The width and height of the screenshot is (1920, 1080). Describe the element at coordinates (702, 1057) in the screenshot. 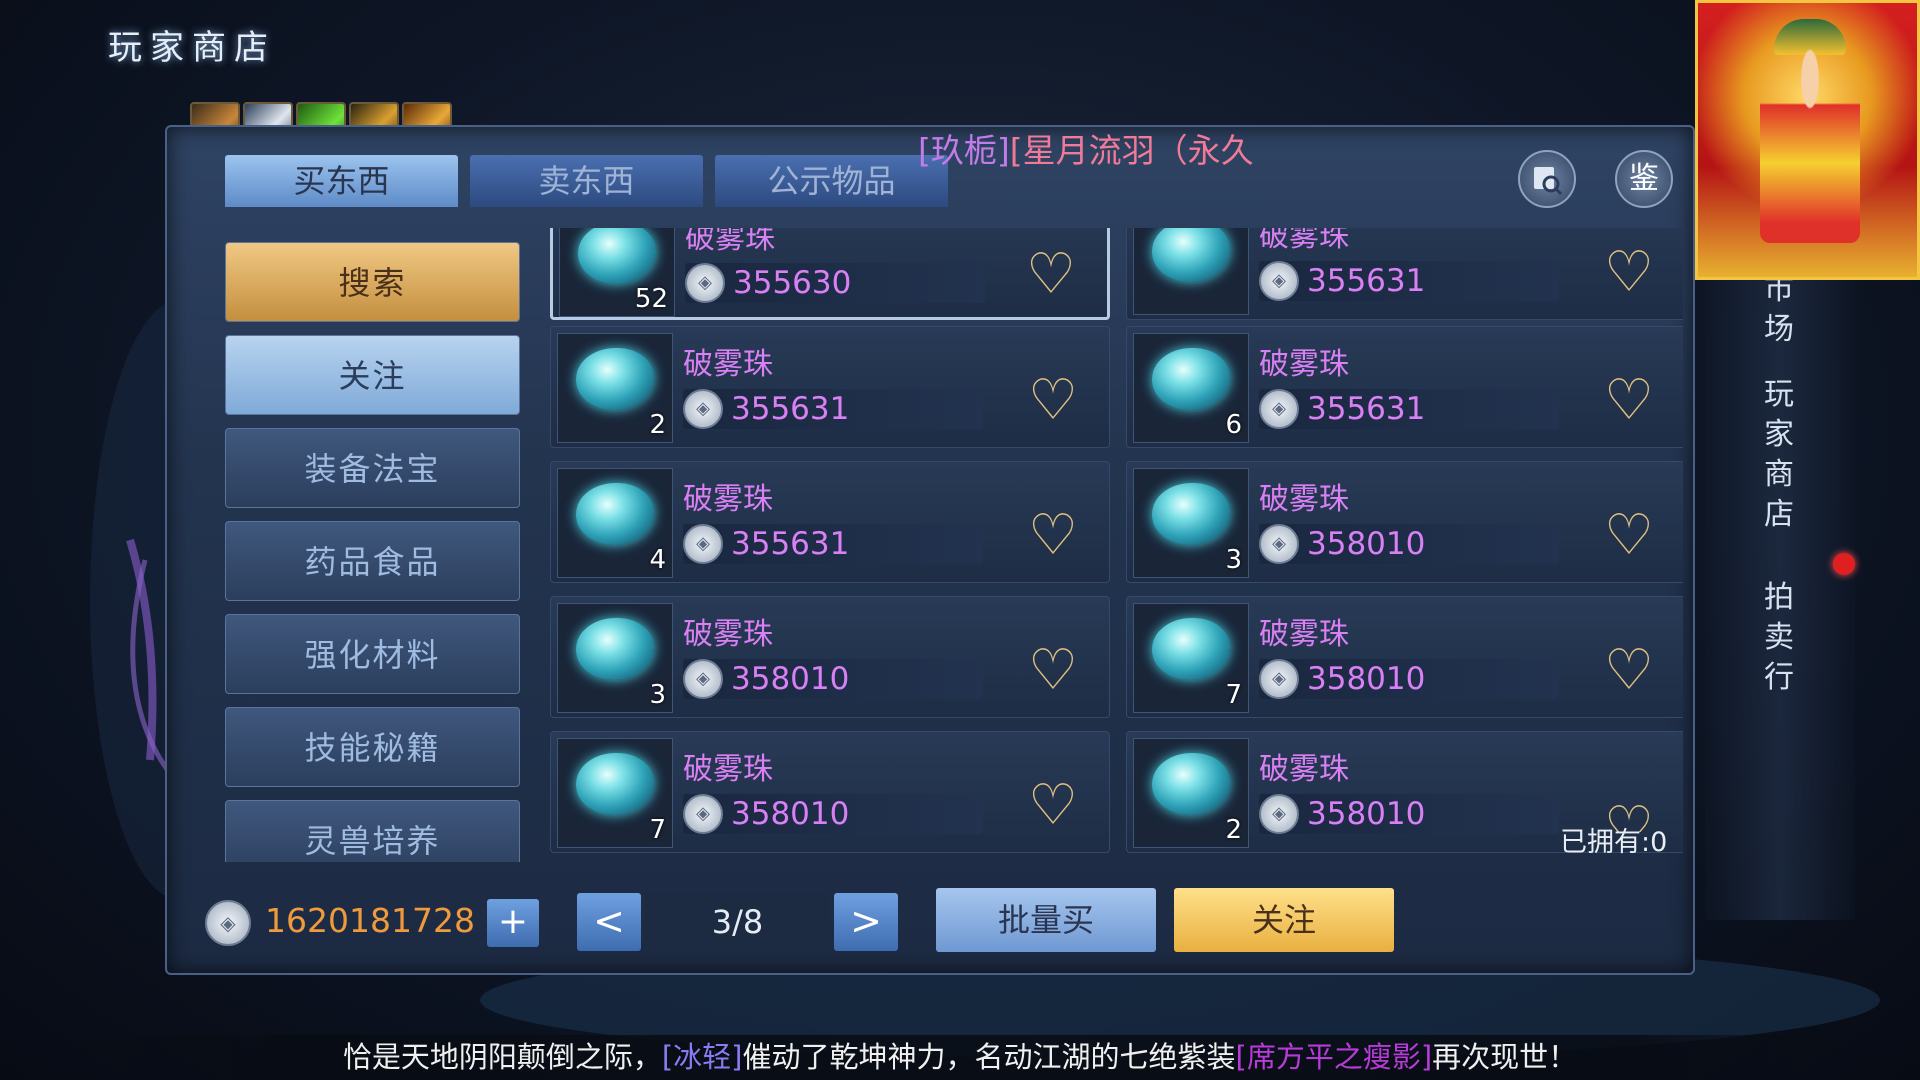

I see `broadcast-player: [冰轻]` at that location.